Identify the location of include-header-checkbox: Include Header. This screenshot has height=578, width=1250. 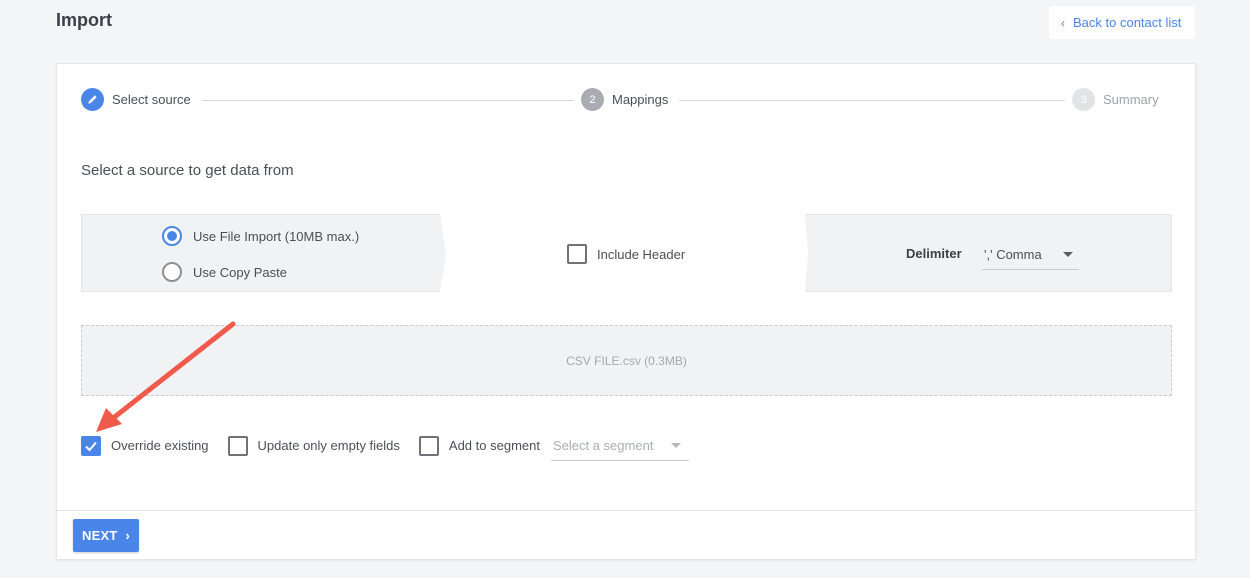
(626, 254).